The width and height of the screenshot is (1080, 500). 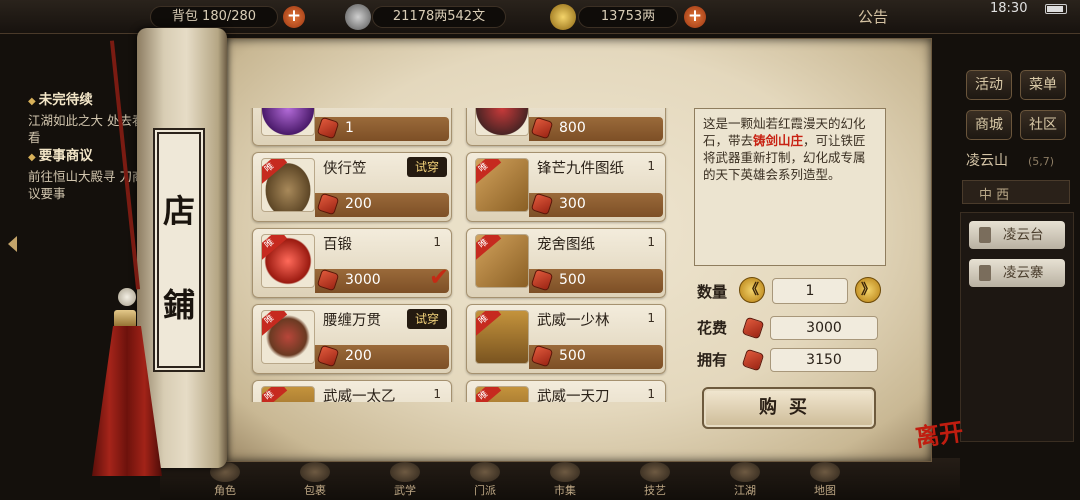 I want to click on location-lingyunzhai-label: 凌云寨, so click(x=1023, y=273).